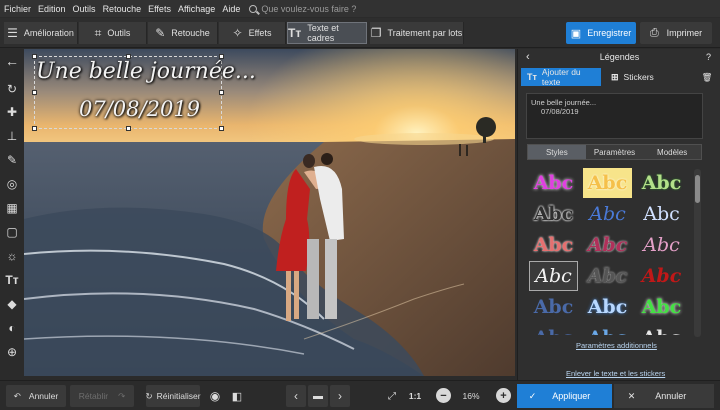 The height and width of the screenshot is (410, 720). Describe the element at coordinates (564, 396) in the screenshot. I see `apply-button: ✓ Appliquer` at that location.